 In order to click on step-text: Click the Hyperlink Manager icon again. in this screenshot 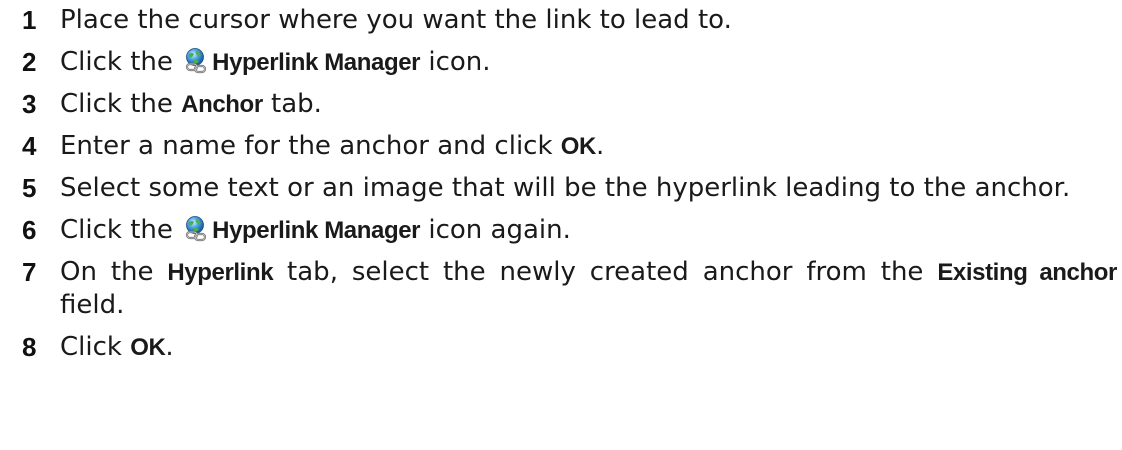, I will do `click(315, 230)`.